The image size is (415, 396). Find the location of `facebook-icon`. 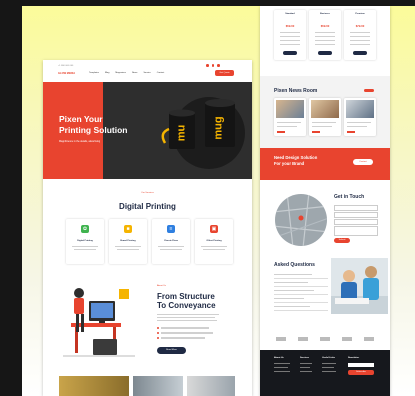

facebook-icon is located at coordinates (207, 65).